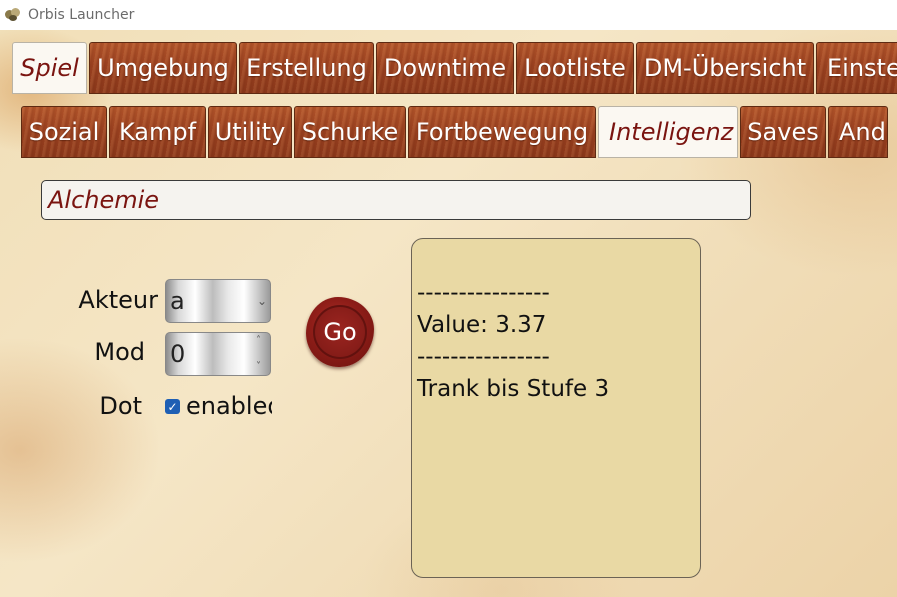 This screenshot has height=597, width=897. Describe the element at coordinates (858, 132) in the screenshot. I see `tab-andere: Andere` at that location.